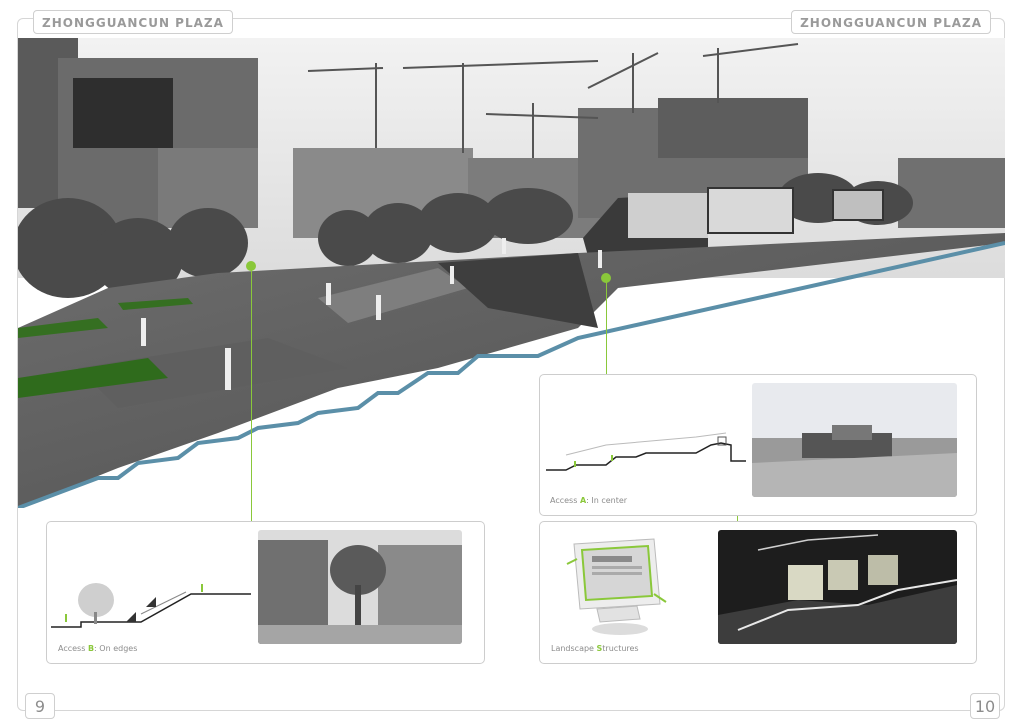  Describe the element at coordinates (574, 648) in the screenshot. I see `caption-prefix: Landscape` at that location.